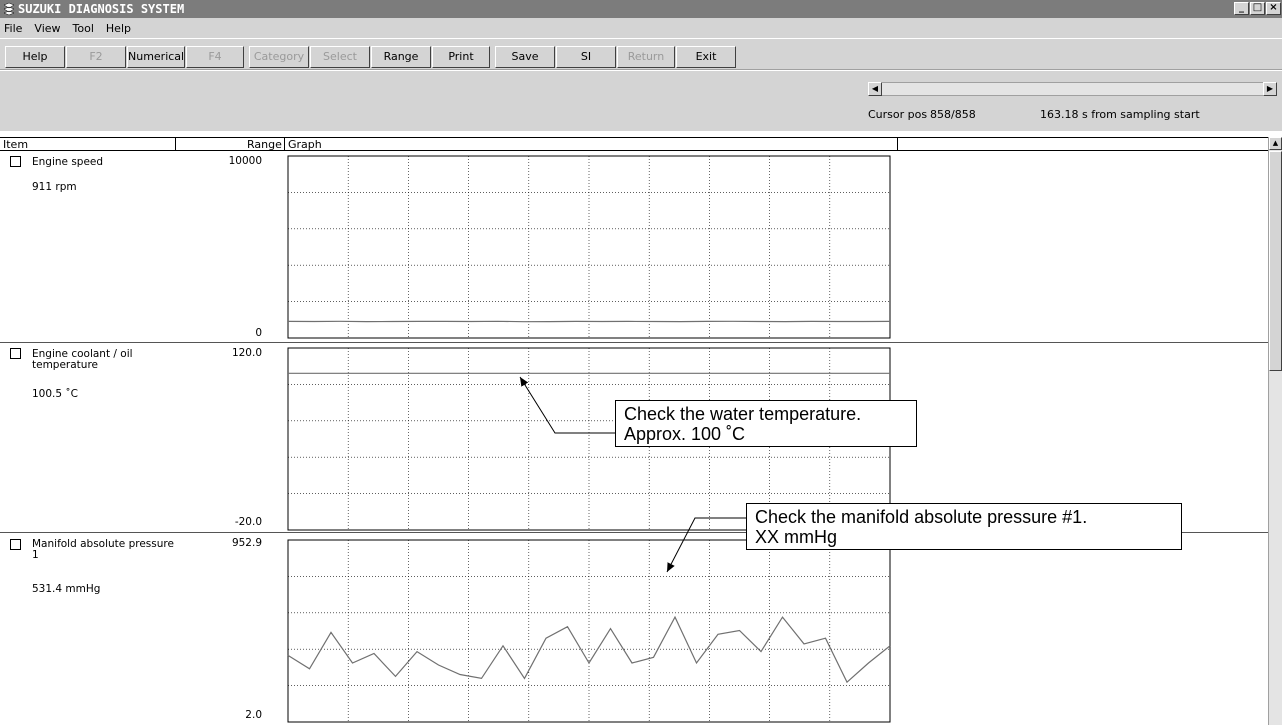 The width and height of the screenshot is (1282, 725). What do you see at coordinates (82, 359) in the screenshot?
I see `item-name: Engine coolant / oil temperature` at bounding box center [82, 359].